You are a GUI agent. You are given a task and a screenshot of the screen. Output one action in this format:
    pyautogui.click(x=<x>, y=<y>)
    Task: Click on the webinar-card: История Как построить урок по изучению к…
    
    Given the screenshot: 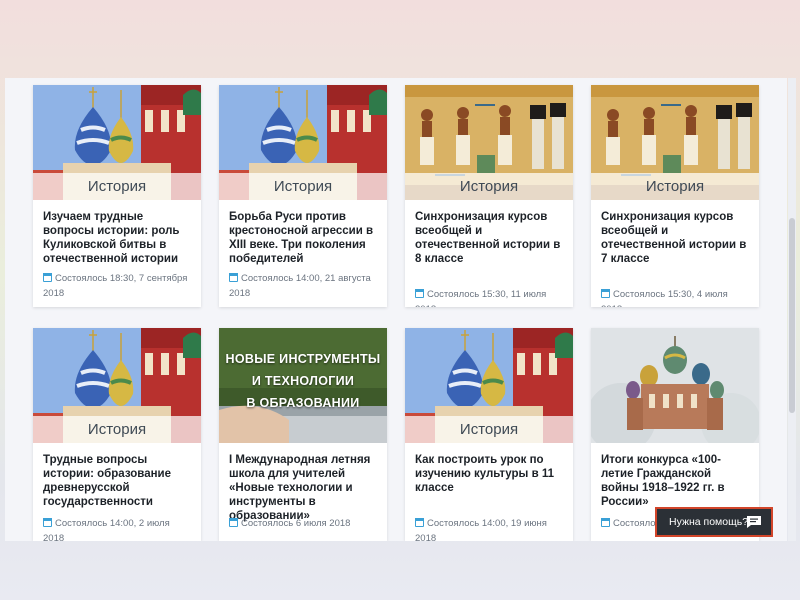 What is the action you would take?
    pyautogui.click(x=489, y=434)
    